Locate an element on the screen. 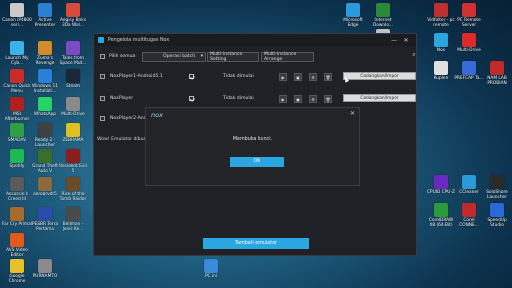 This screenshot has width=512, height=288. desktop-icon: Grand Theft Auto V is located at coordinates (45, 160).